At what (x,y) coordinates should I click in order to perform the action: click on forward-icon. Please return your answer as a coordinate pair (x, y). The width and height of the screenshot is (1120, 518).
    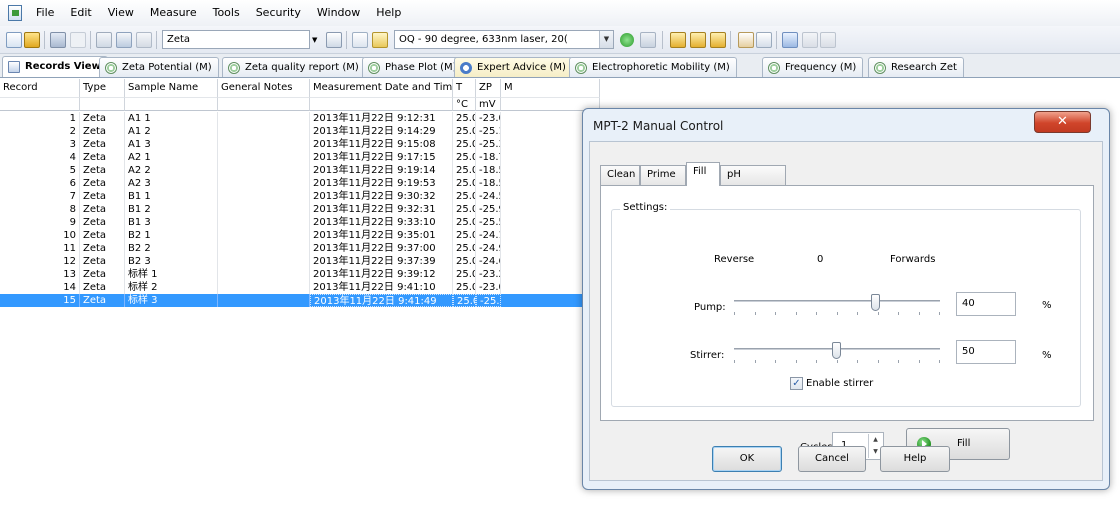
    Looking at the image, I should click on (810, 40).